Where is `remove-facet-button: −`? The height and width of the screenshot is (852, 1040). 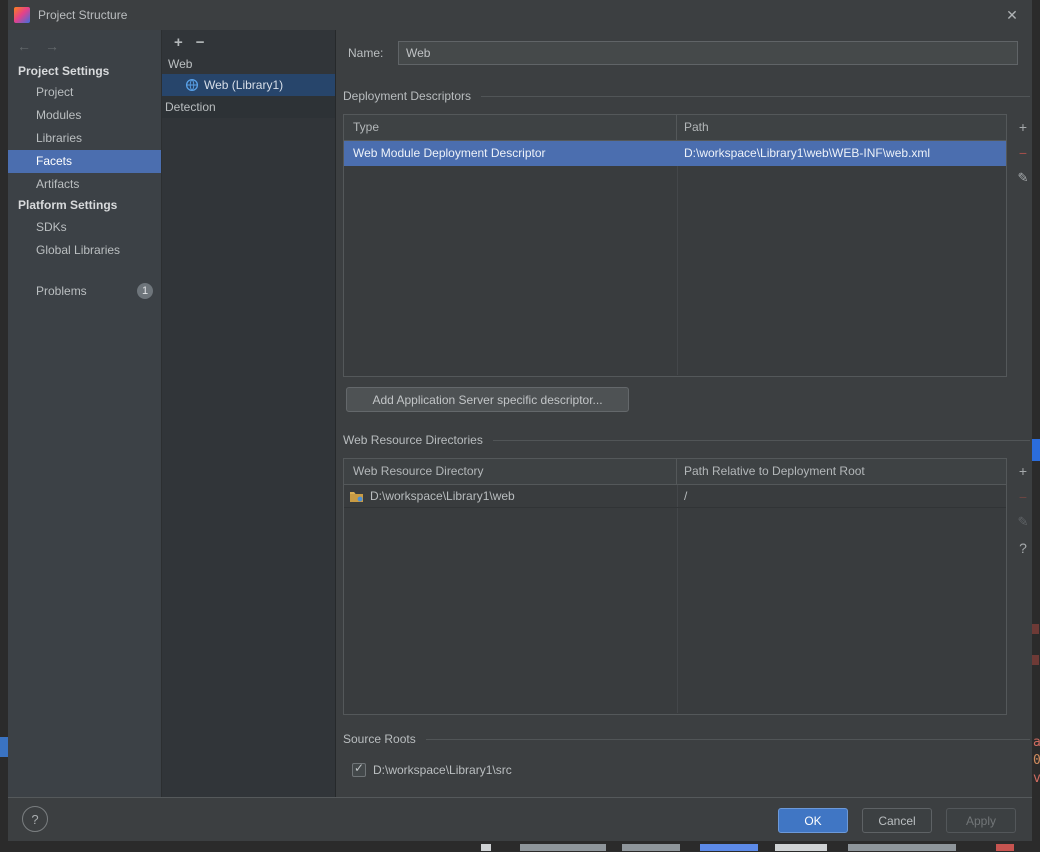 remove-facet-button: − is located at coordinates (200, 42).